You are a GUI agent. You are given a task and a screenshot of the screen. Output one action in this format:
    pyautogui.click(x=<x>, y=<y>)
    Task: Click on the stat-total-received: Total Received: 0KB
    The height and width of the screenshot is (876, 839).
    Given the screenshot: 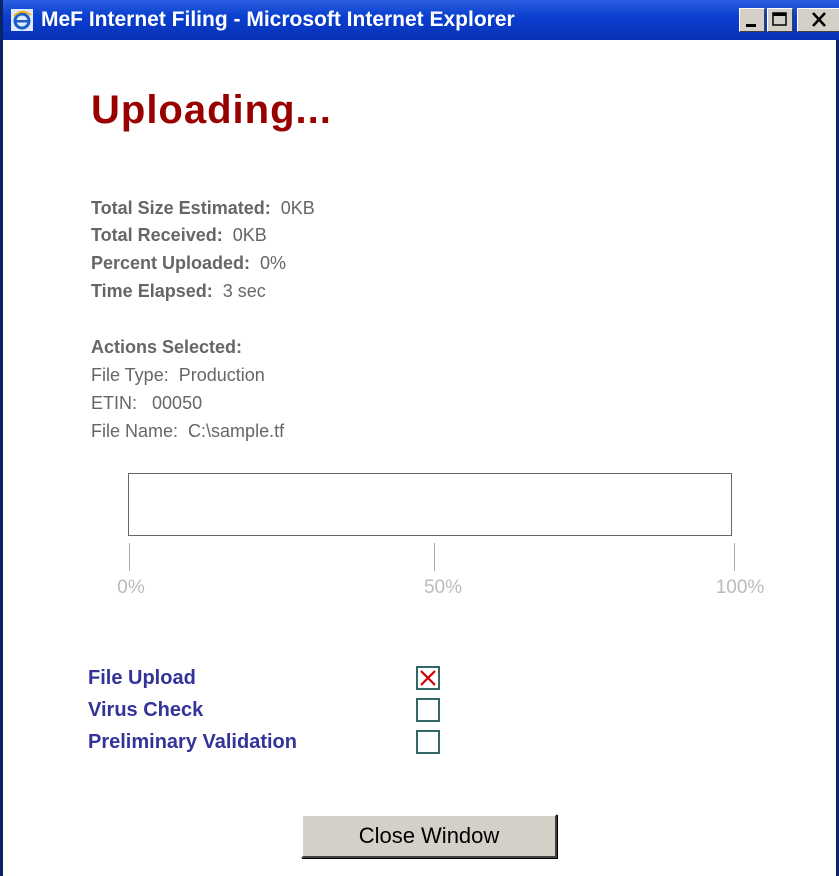 What is the action you would take?
    pyautogui.click(x=179, y=235)
    